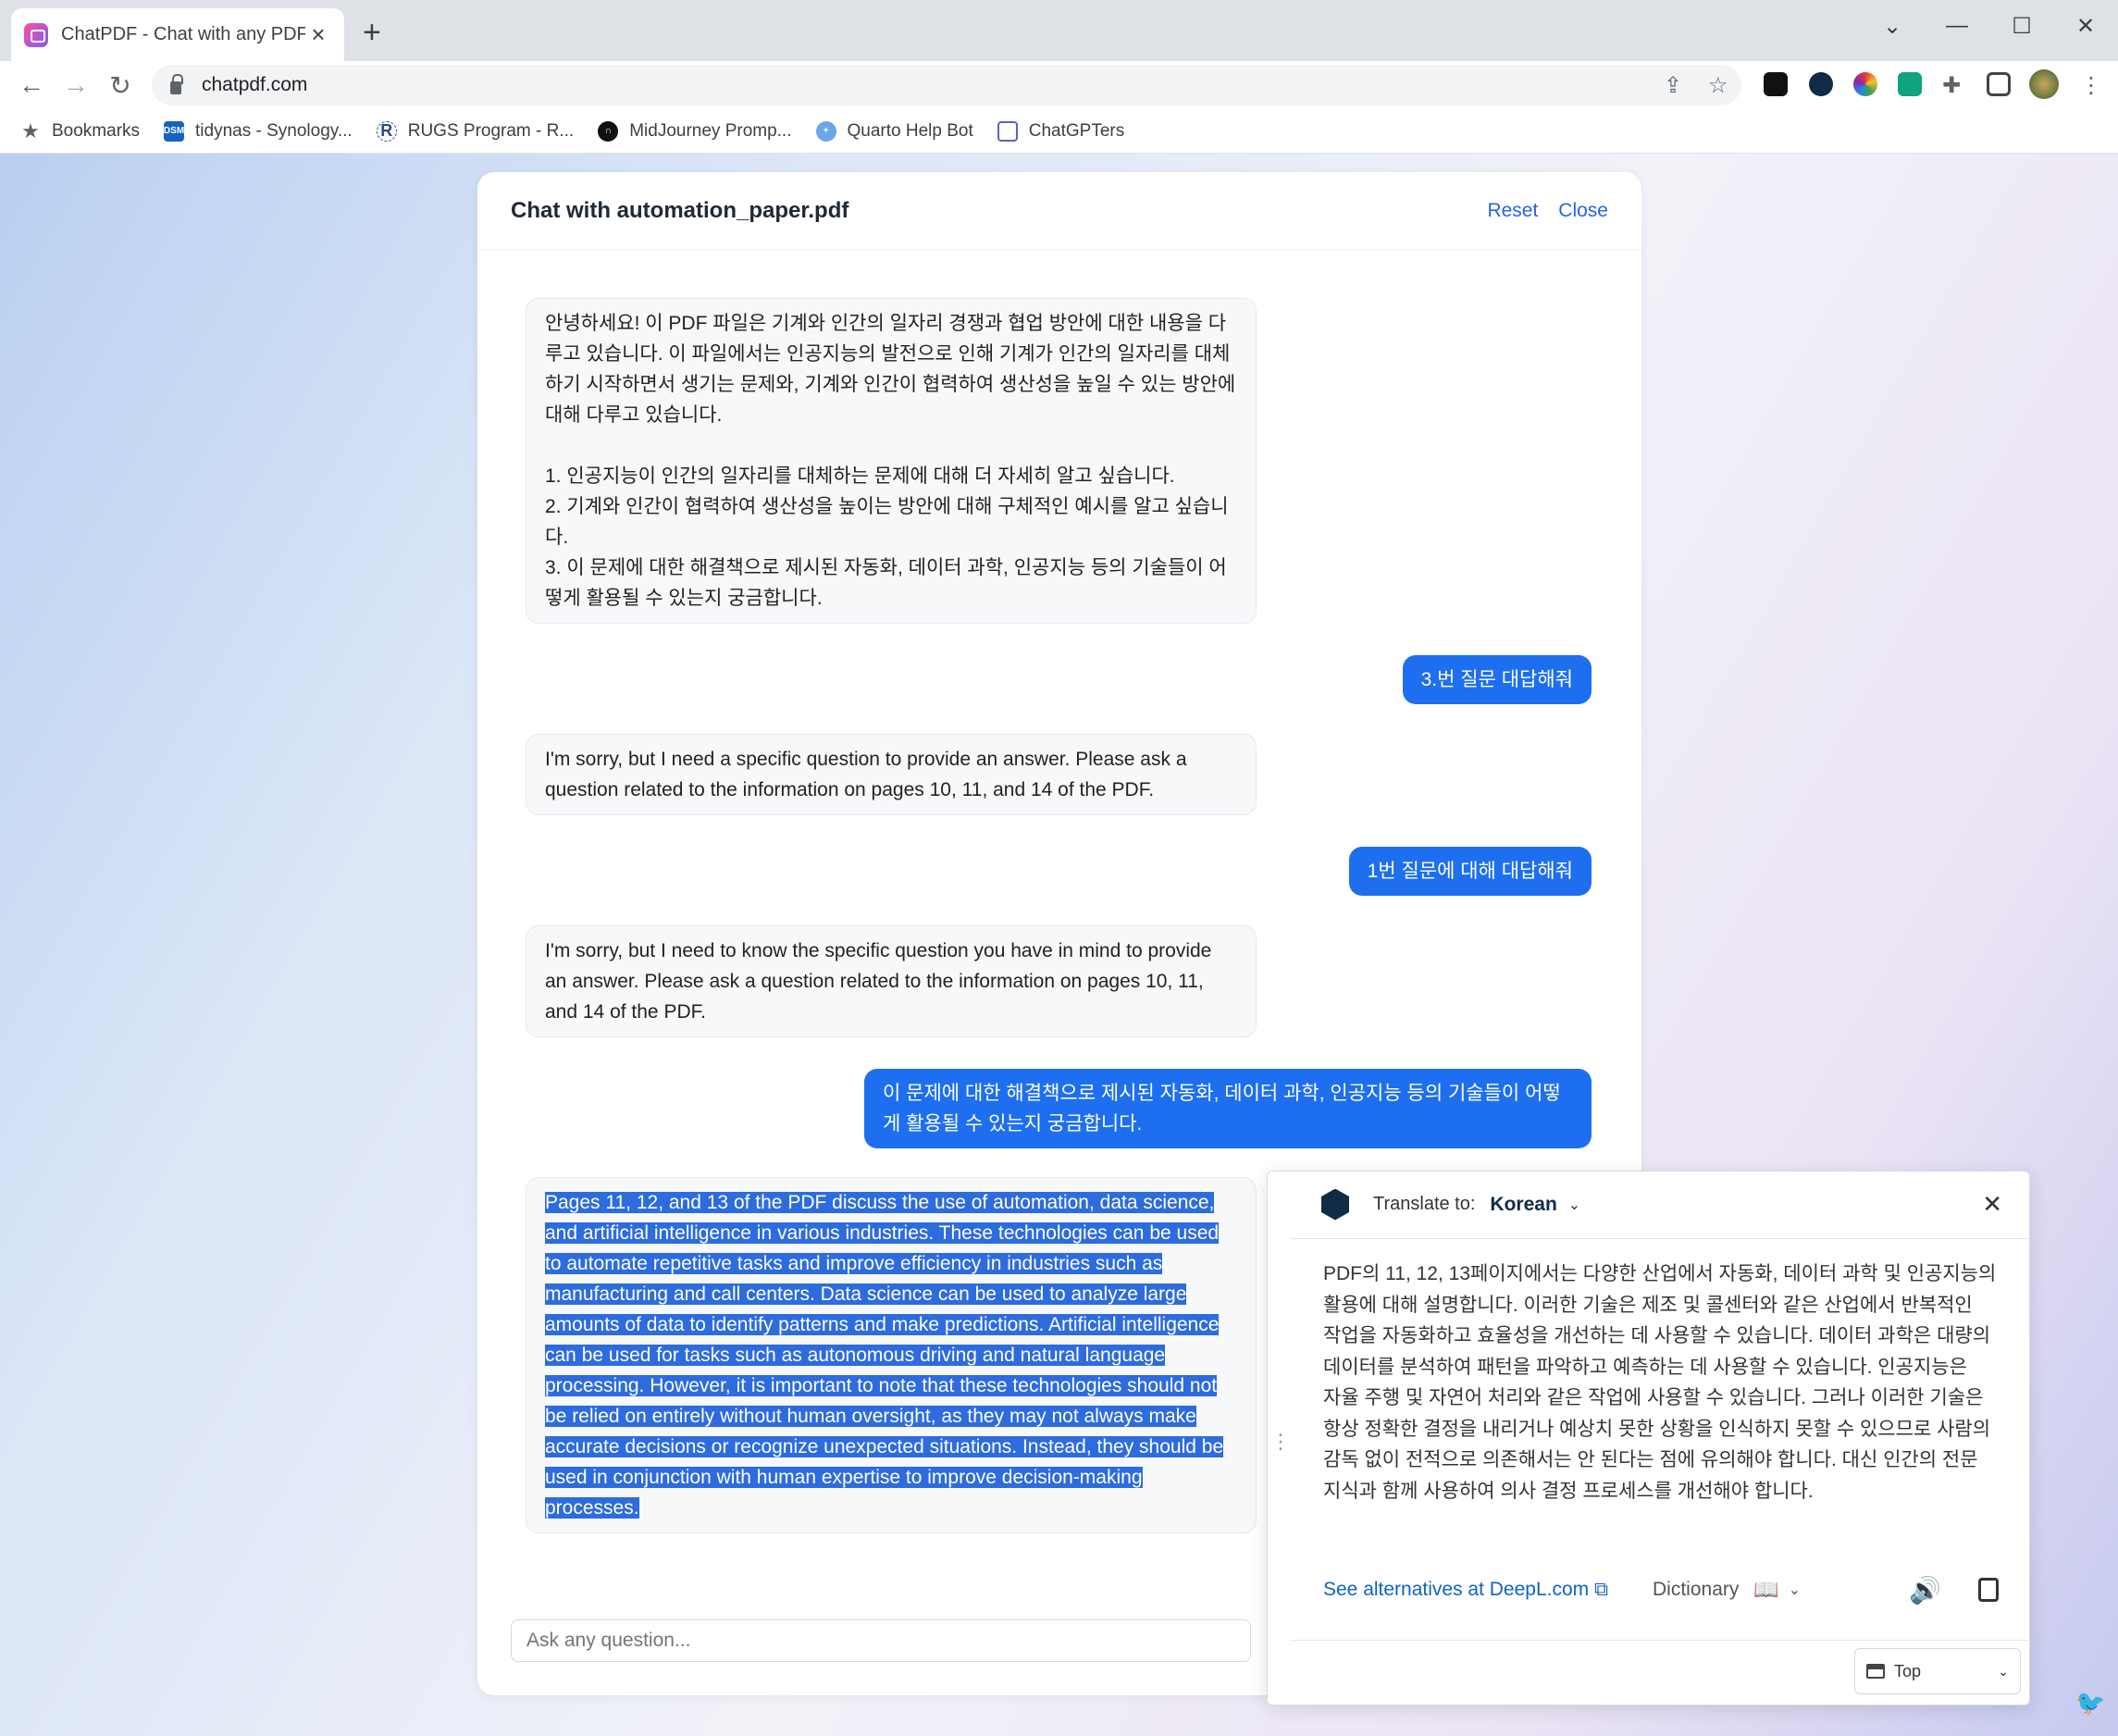 This screenshot has height=1736, width=2118. I want to click on new-tab-icon: +, so click(372, 32).